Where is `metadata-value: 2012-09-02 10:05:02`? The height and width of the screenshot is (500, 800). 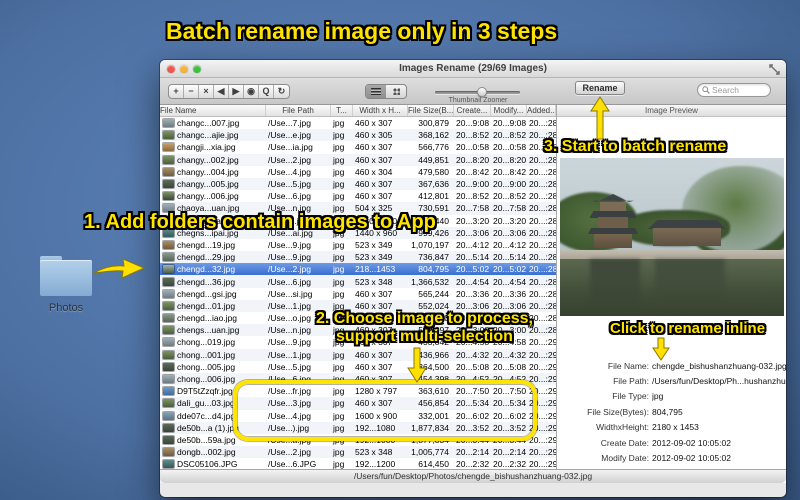 metadata-value: 2012-09-02 10:05:02 is located at coordinates (691, 442).